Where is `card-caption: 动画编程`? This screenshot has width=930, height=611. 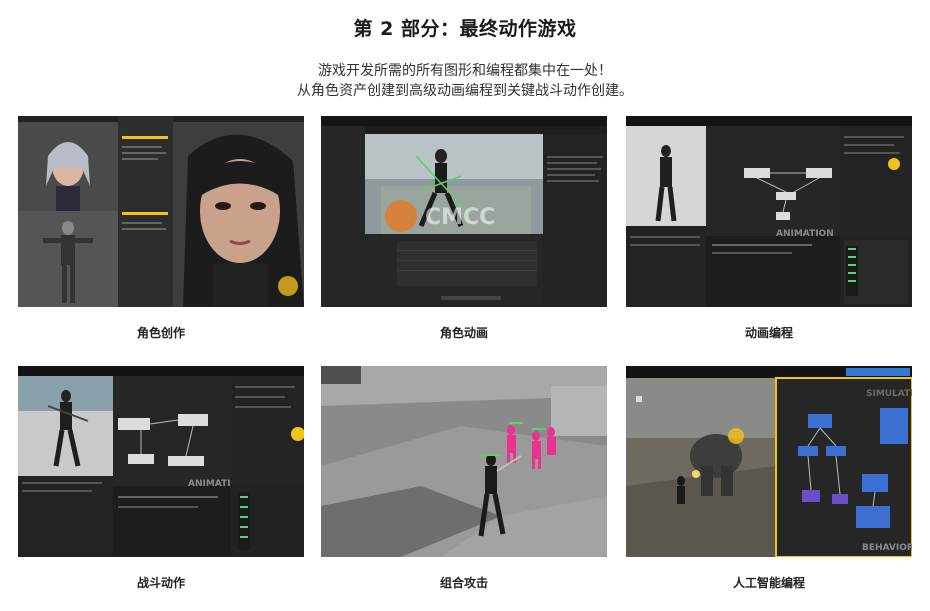
card-caption: 动画编程 is located at coordinates (768, 333).